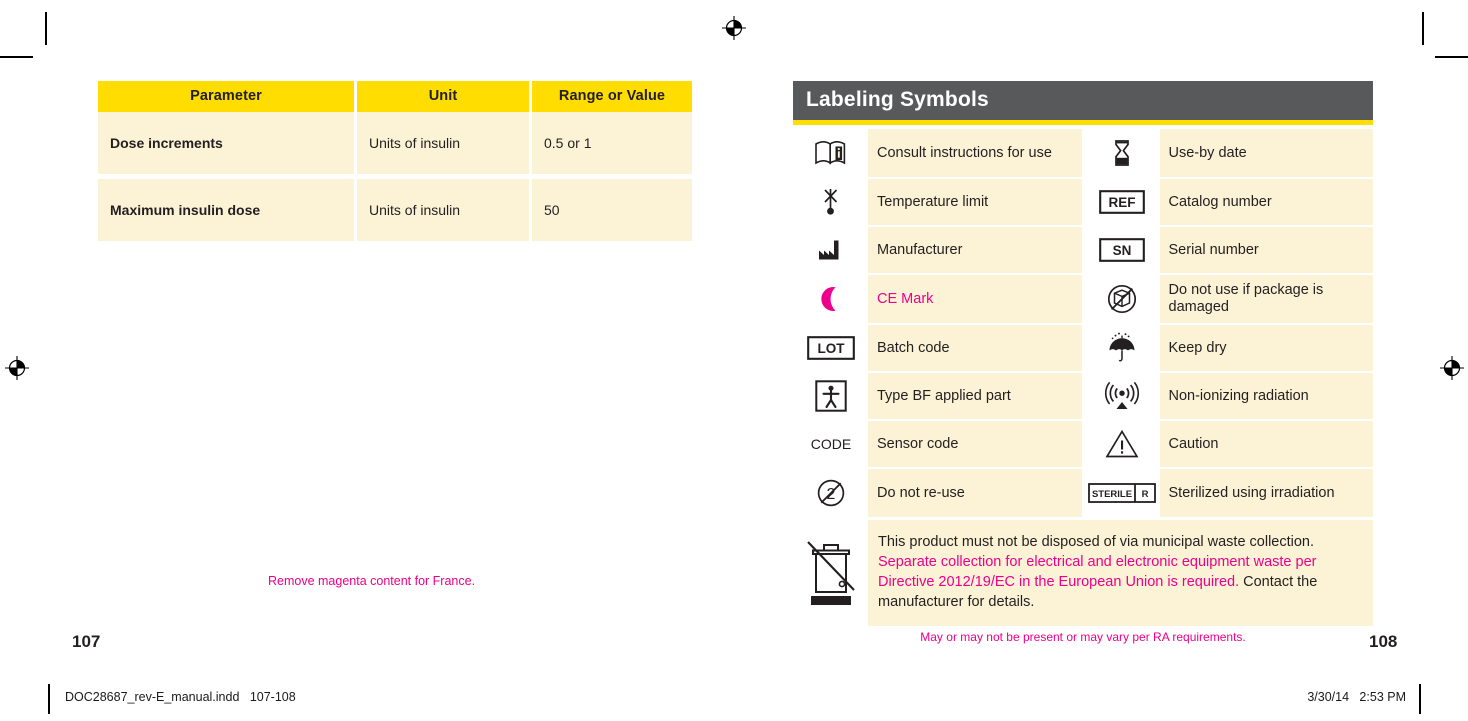 This screenshot has width=1468, height=721. I want to click on symbol-row: Manufacturer SN Serial number, so click(1083, 250).